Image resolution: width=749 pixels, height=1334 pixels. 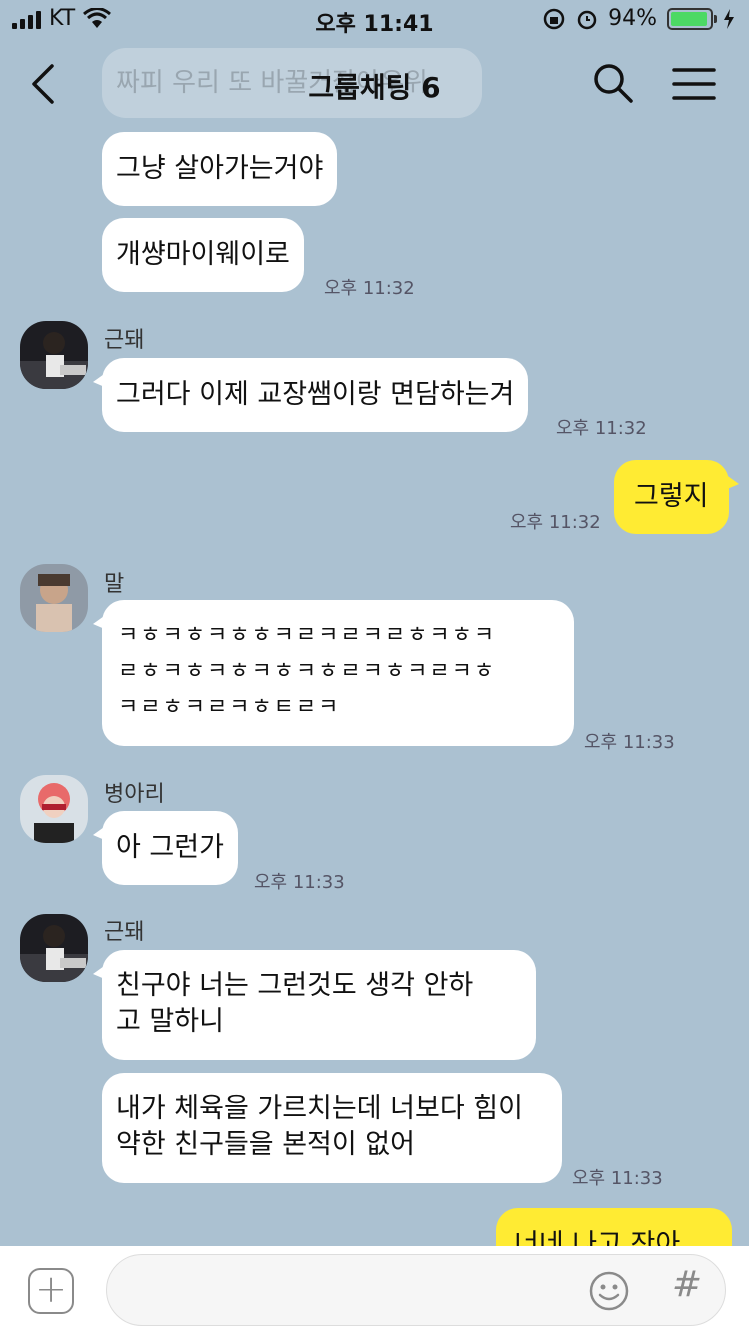 What do you see at coordinates (692, 18) in the screenshot?
I see `battery-icon` at bounding box center [692, 18].